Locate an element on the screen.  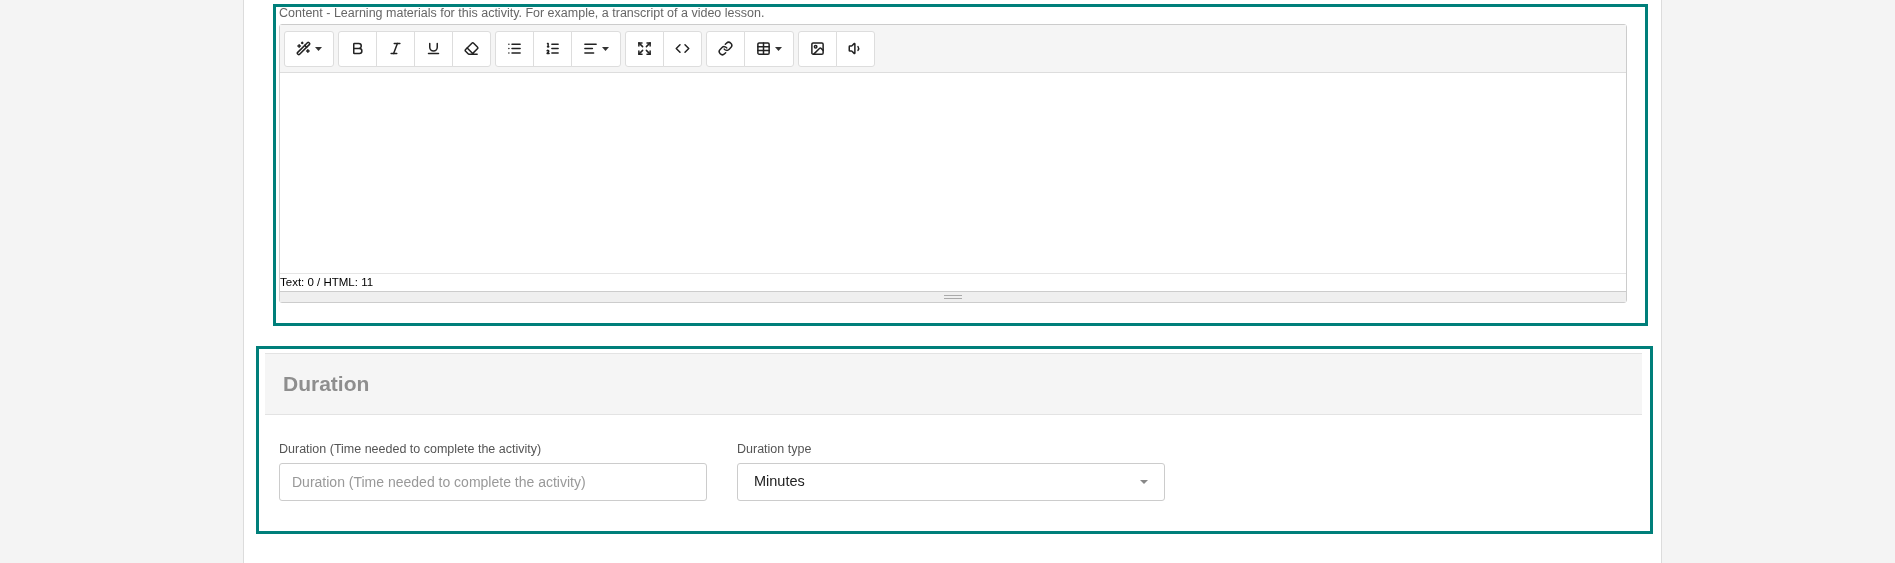
link-icon is located at coordinates (725, 48).